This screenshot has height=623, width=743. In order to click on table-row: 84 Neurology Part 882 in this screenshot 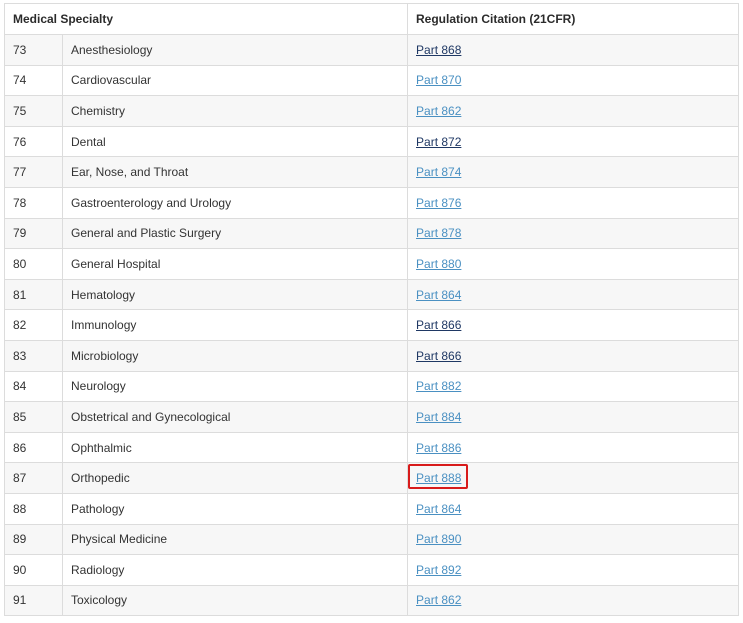, I will do `click(372, 386)`.